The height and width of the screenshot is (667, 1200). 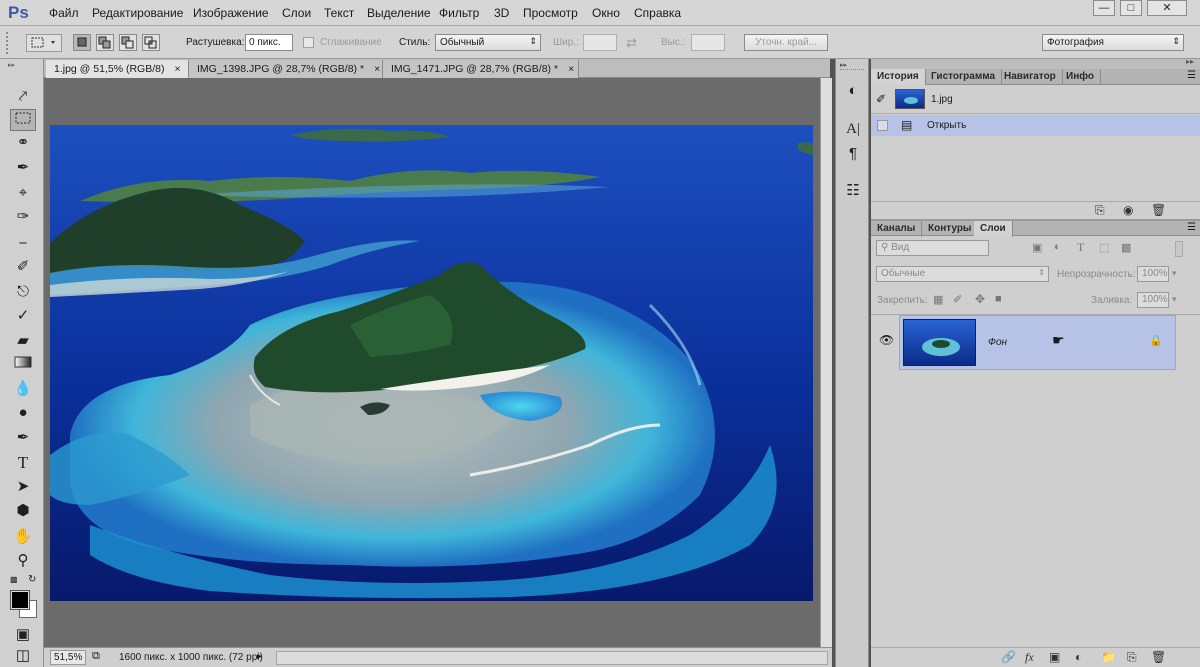 What do you see at coordinates (1153, 300) in the screenshot?
I see `fill-input: 100%` at bounding box center [1153, 300].